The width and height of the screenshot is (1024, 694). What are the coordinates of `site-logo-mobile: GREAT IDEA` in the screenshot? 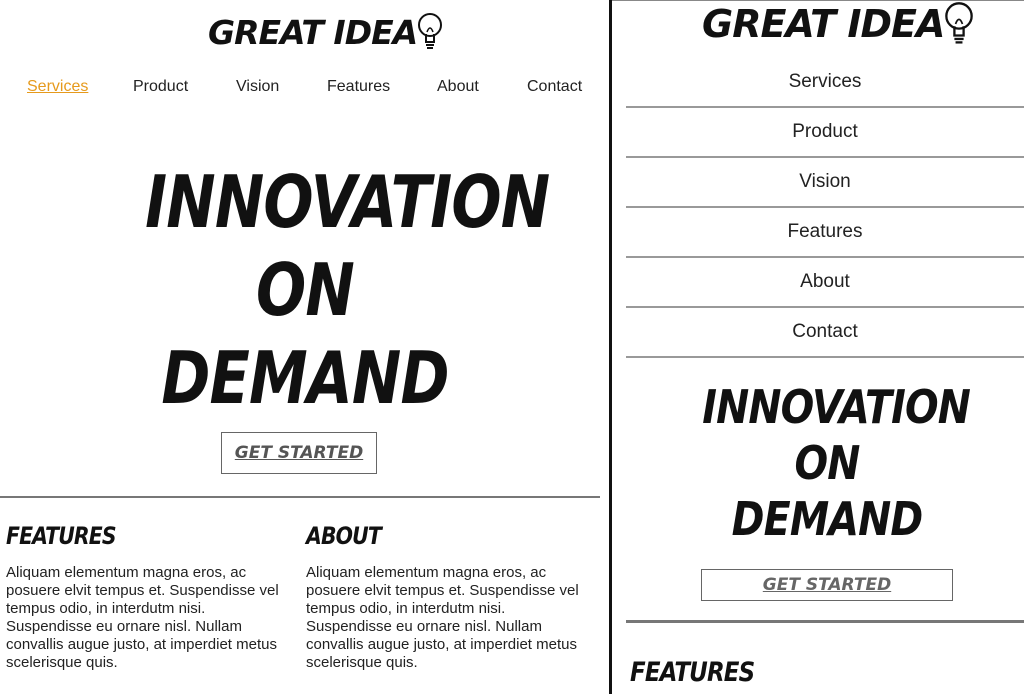 It's located at (838, 24).